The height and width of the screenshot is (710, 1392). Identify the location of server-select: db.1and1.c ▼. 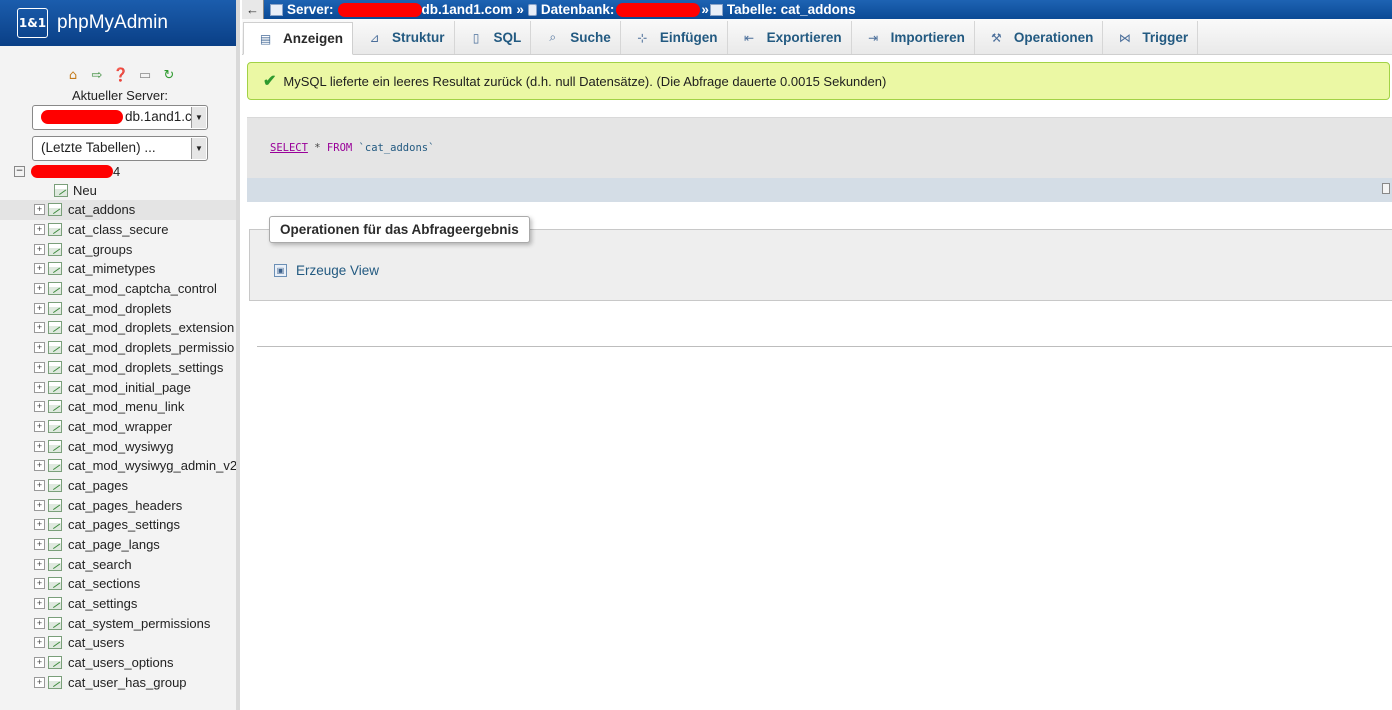
(120, 117).